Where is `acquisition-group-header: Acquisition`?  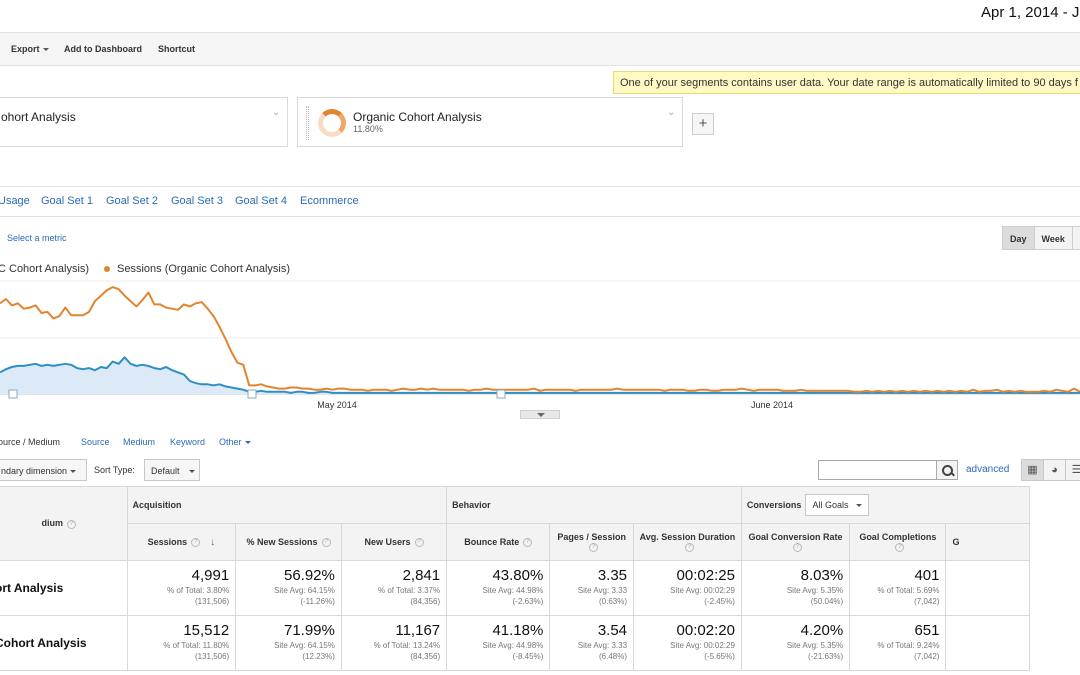
acquisition-group-header: Acquisition is located at coordinates (287, 505).